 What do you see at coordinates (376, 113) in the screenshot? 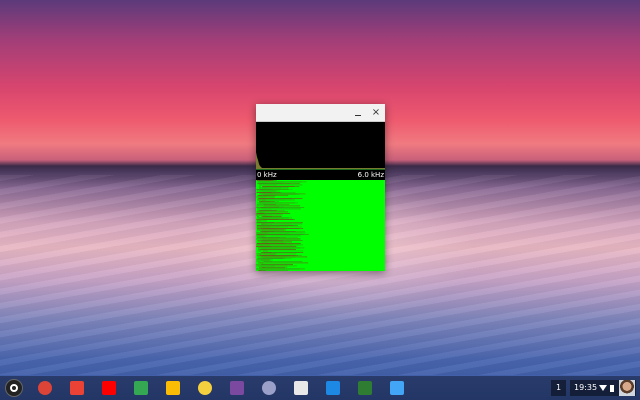
I see `close-button: ×` at bounding box center [376, 113].